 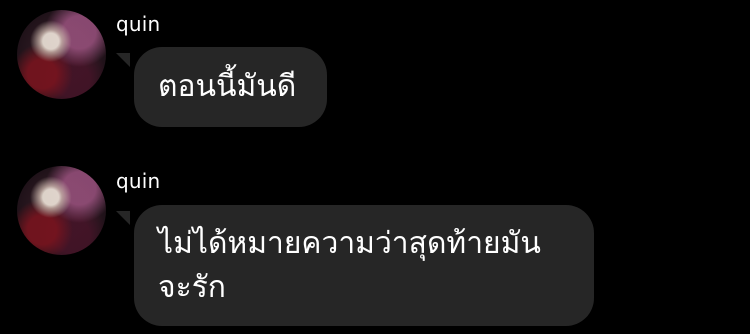 I want to click on message-text: ตอนนี้มันดี, so click(x=227, y=86).